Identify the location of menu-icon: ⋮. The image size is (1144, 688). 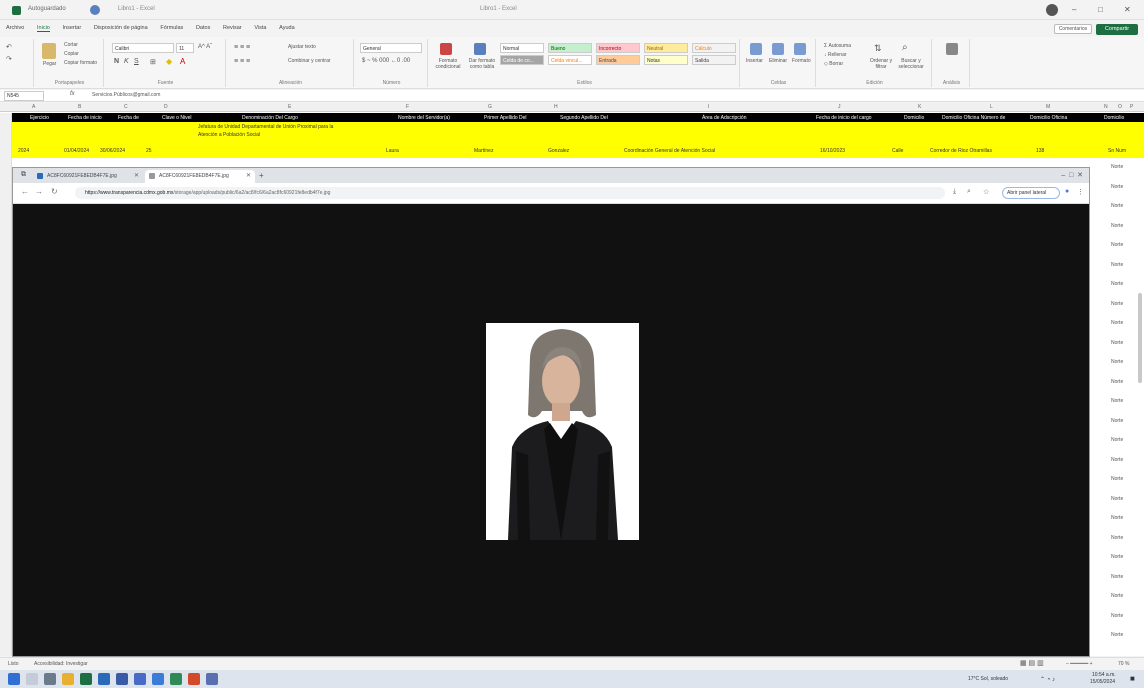
(1080, 192).